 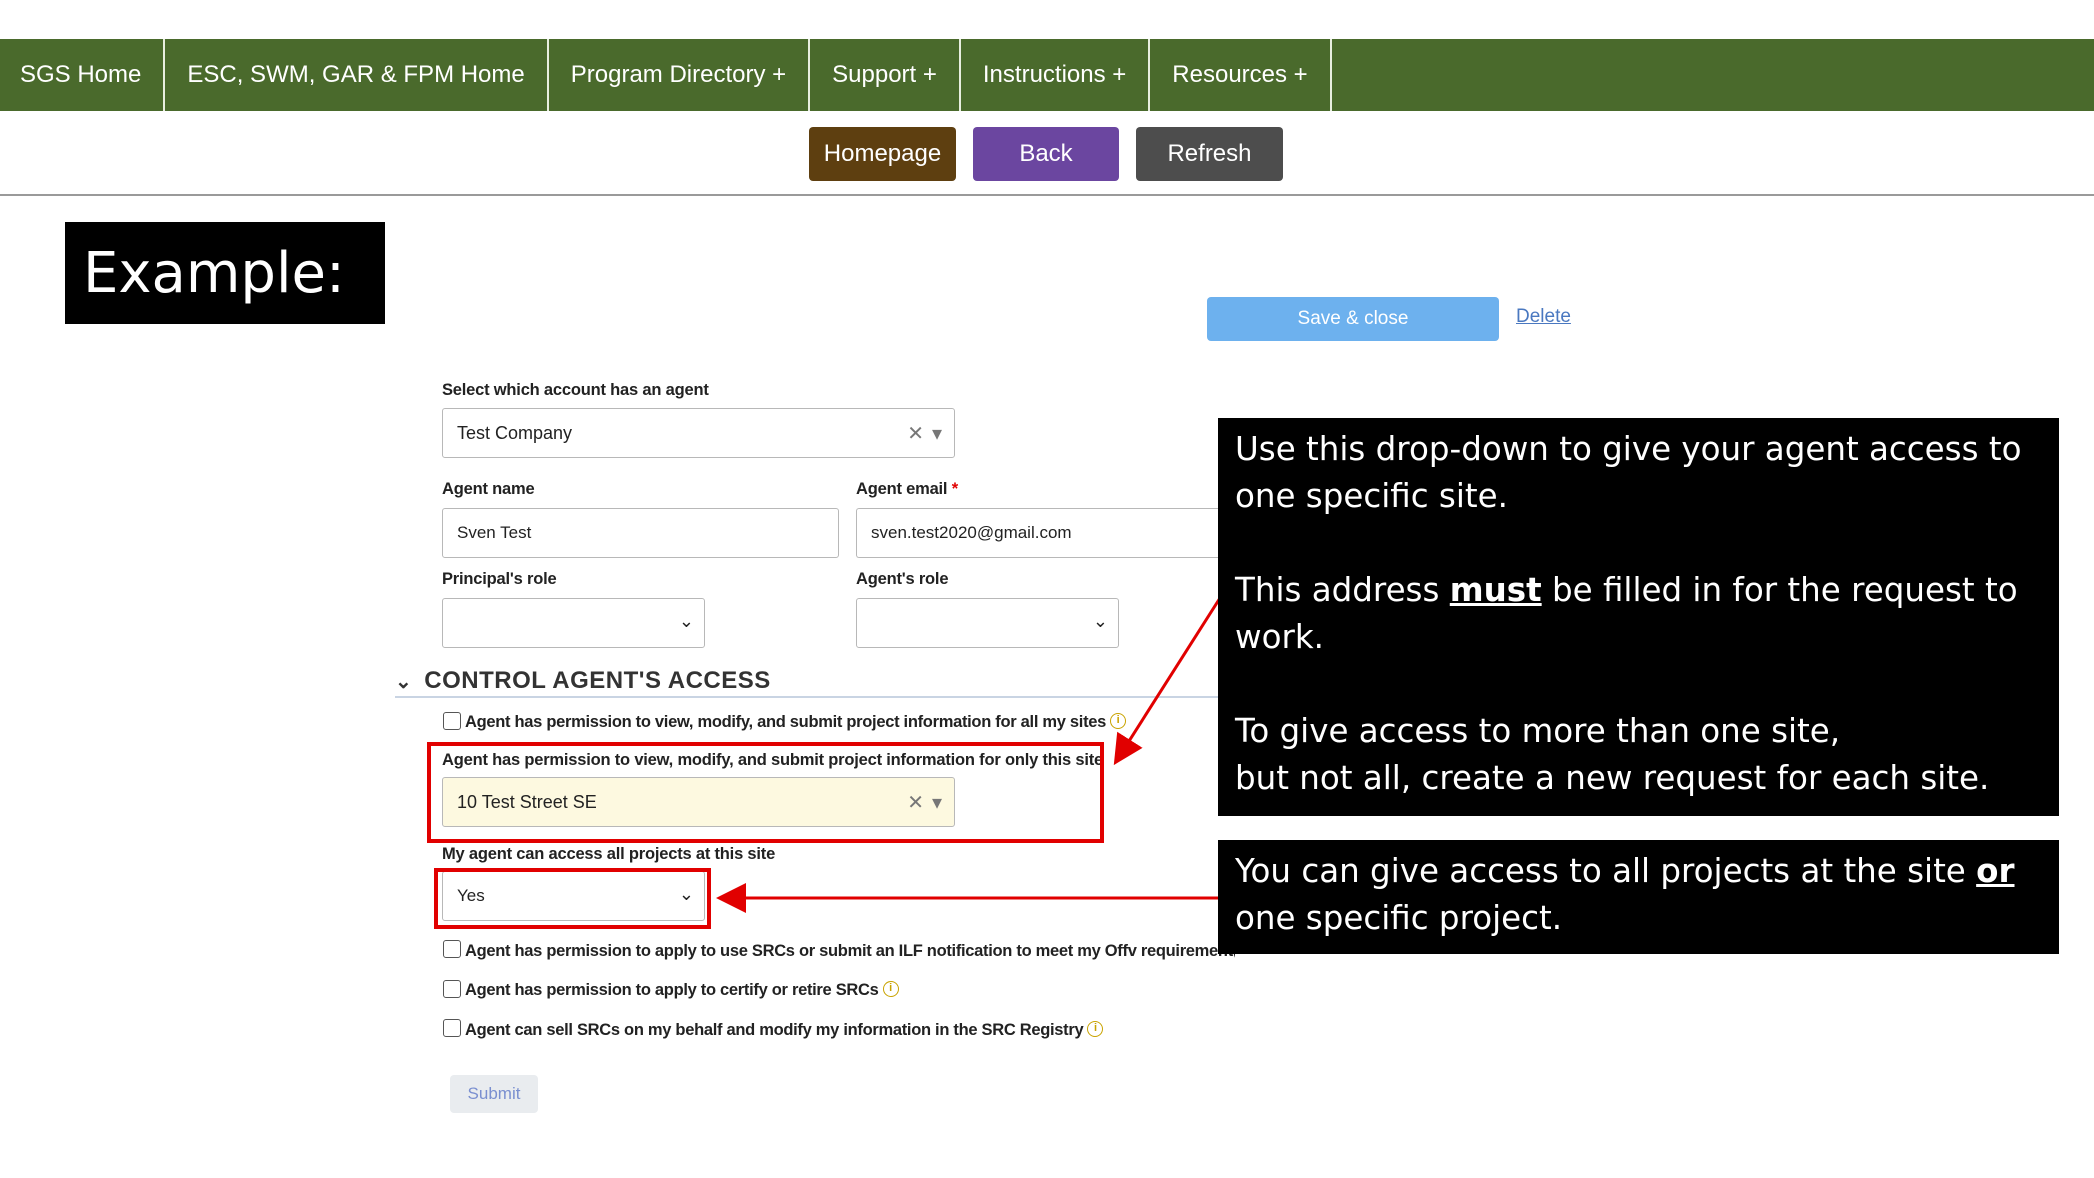 What do you see at coordinates (1538, 731) in the screenshot?
I see `callout-text: To give access to more than one site,` at bounding box center [1538, 731].